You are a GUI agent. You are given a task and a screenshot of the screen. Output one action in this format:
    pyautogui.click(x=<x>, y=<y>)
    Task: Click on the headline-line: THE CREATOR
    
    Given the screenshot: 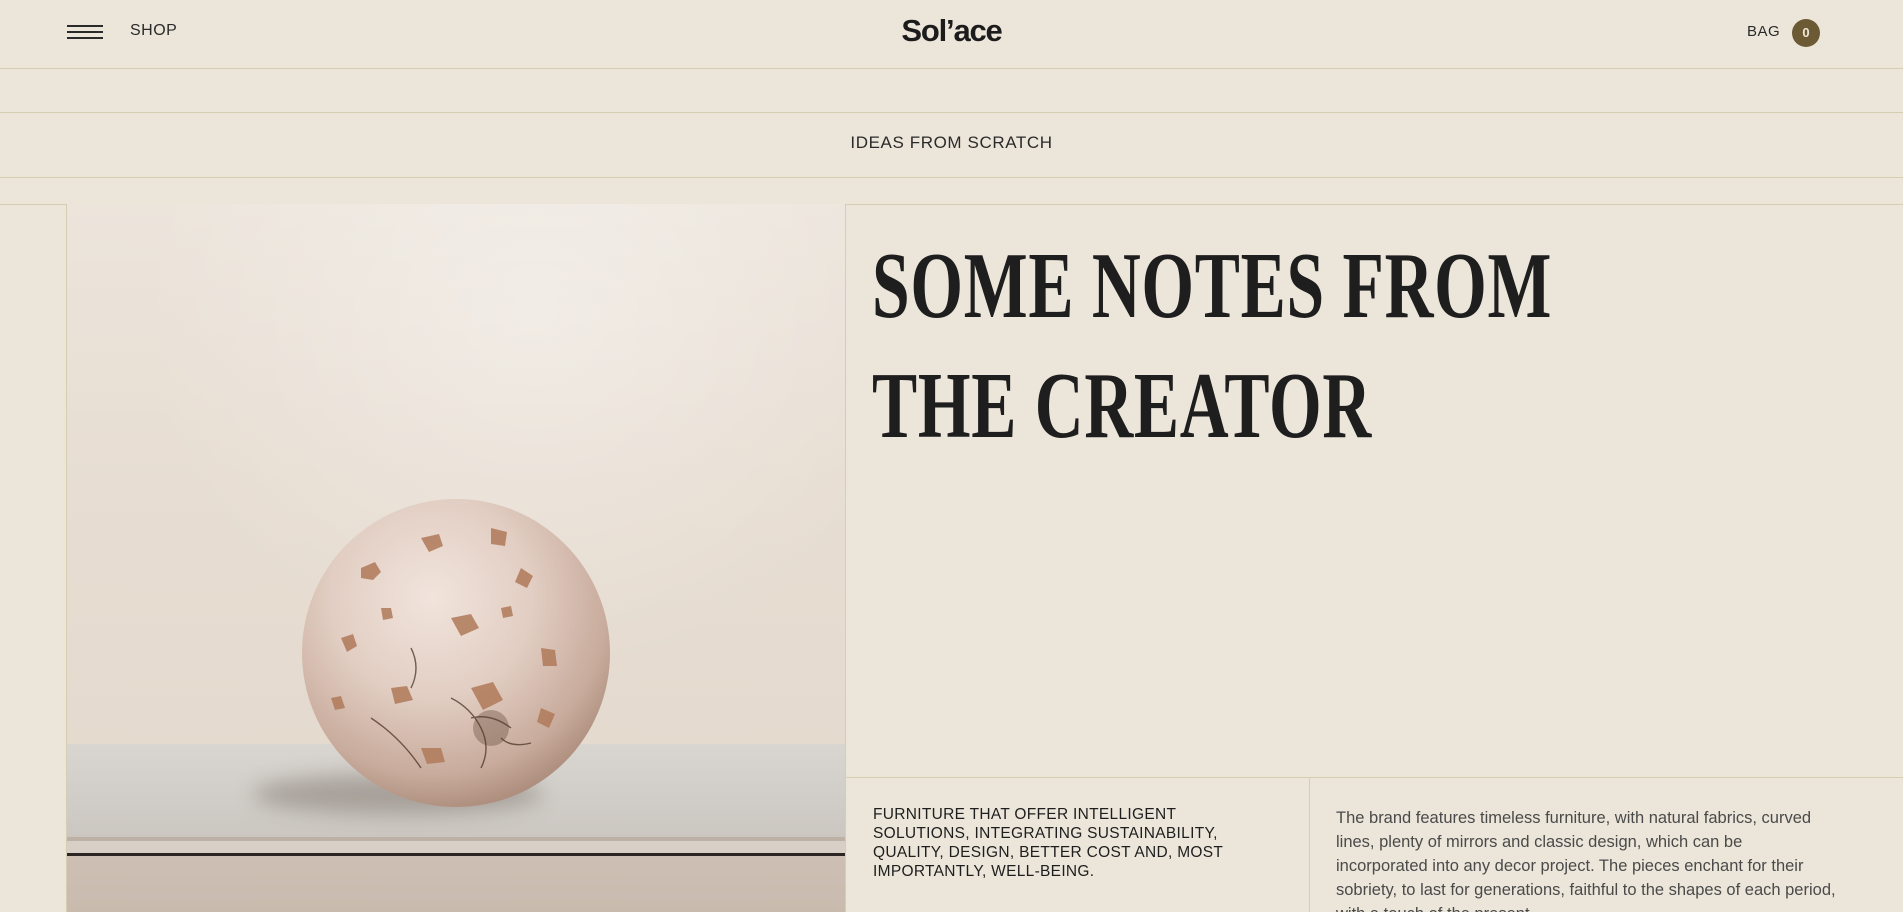 What is the action you would take?
    pyautogui.click(x=1122, y=406)
    